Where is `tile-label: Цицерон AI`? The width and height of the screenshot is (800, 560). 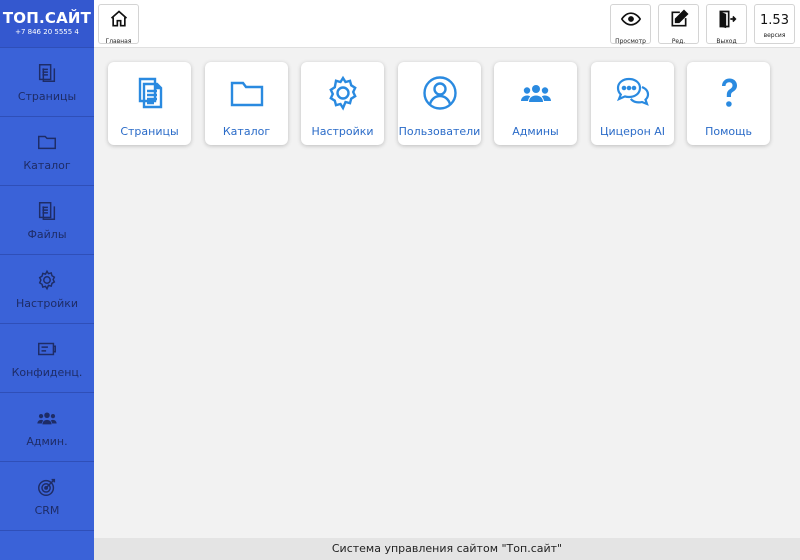
tile-label: Цицерон AI is located at coordinates (632, 131).